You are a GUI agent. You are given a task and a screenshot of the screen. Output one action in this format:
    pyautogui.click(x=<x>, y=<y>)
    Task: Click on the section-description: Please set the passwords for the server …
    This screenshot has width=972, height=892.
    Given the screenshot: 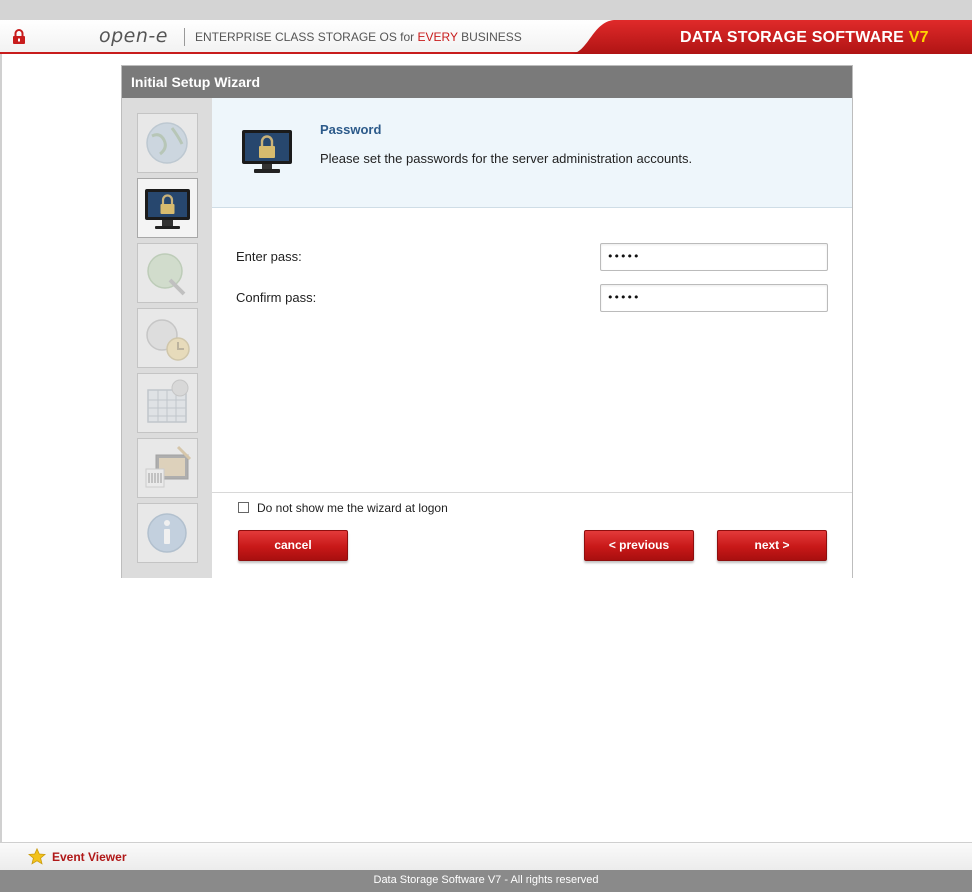 What is the action you would take?
    pyautogui.click(x=506, y=158)
    